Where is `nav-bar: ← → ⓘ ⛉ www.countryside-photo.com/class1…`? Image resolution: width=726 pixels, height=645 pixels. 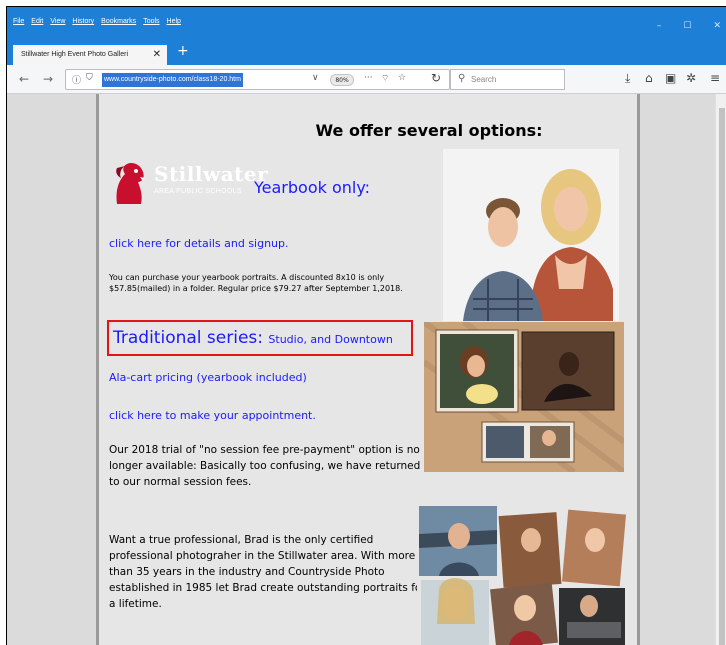
nav-bar: ← → ⓘ ⛉ www.countryside-photo.com/class1… is located at coordinates (366, 79).